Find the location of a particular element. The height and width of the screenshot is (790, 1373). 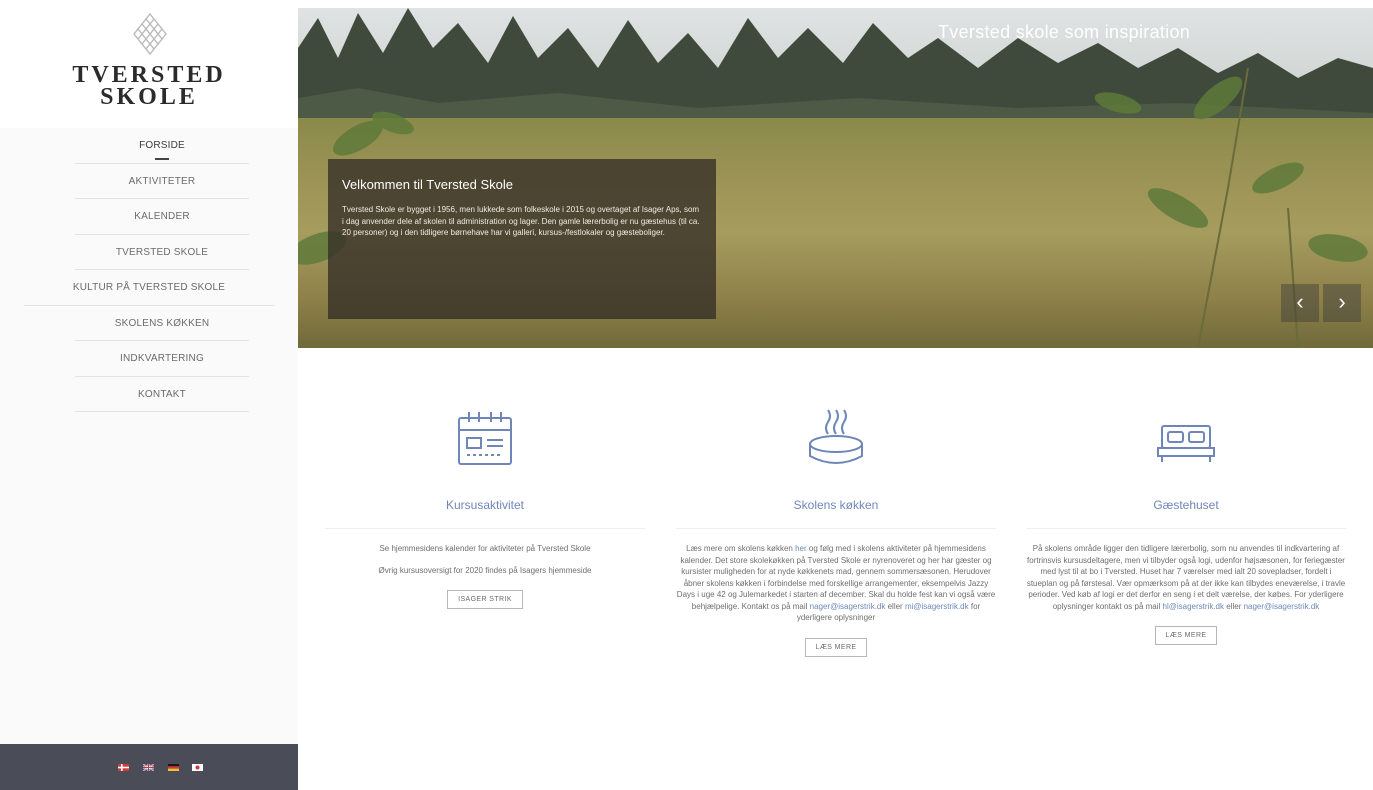

kokken-her-link: her is located at coordinates (801, 548).